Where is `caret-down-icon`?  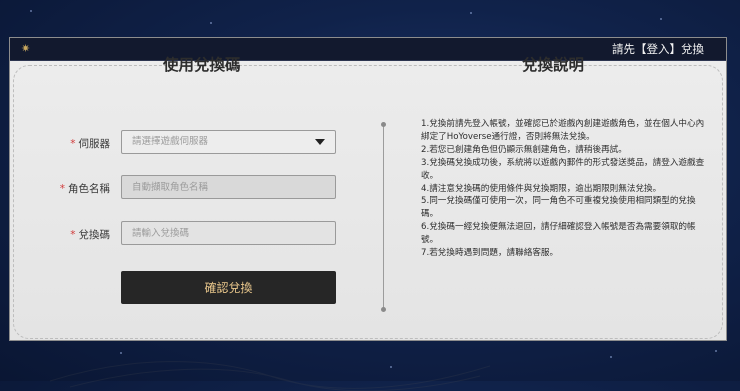 caret-down-icon is located at coordinates (320, 142).